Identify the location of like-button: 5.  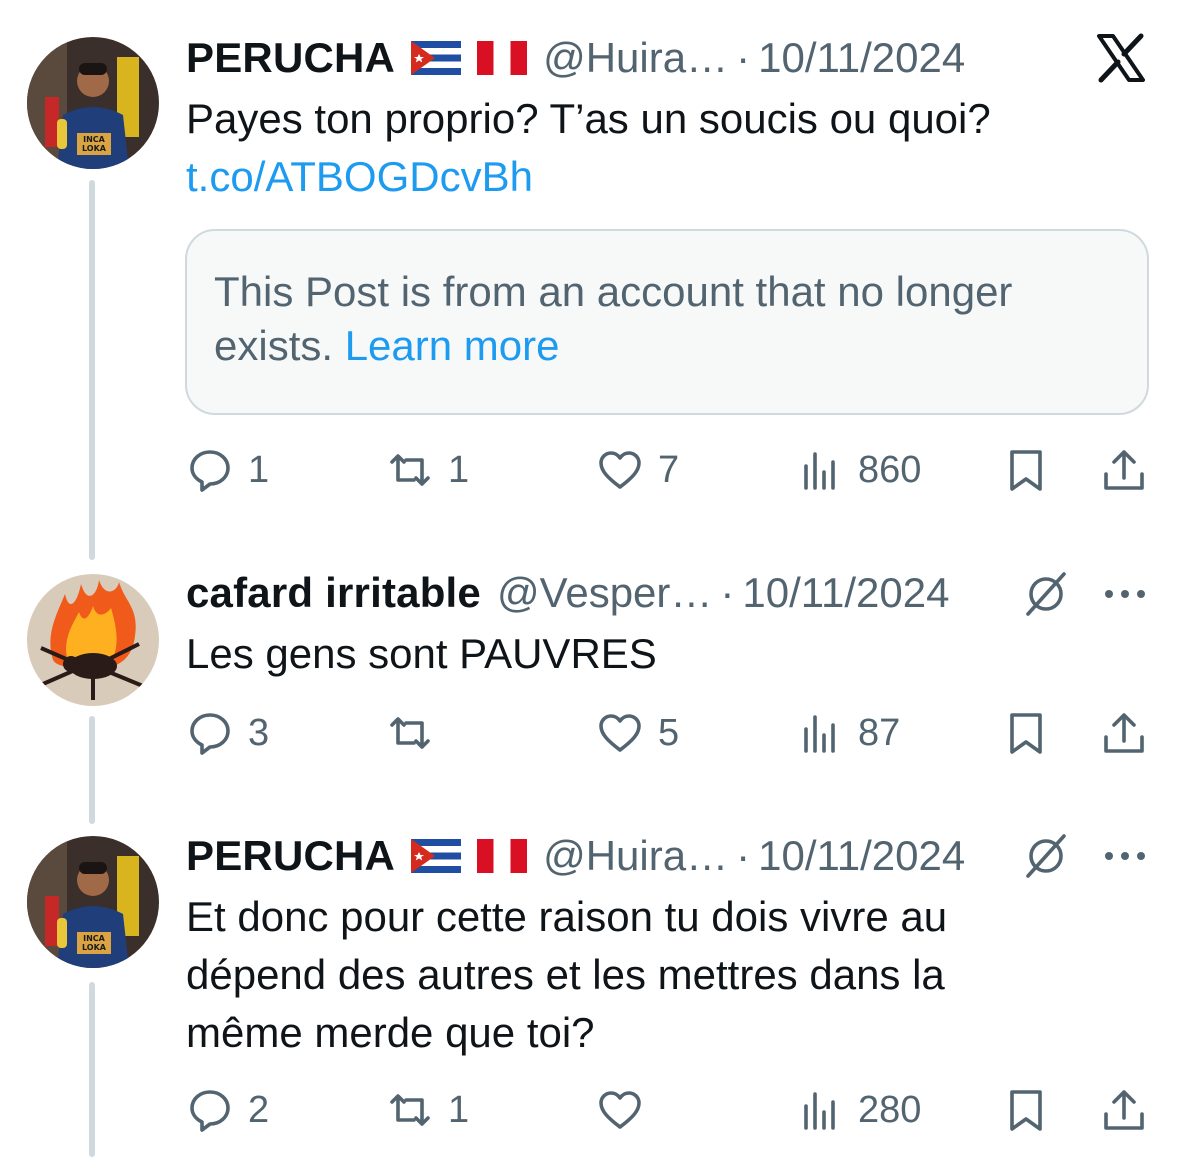
(637, 733).